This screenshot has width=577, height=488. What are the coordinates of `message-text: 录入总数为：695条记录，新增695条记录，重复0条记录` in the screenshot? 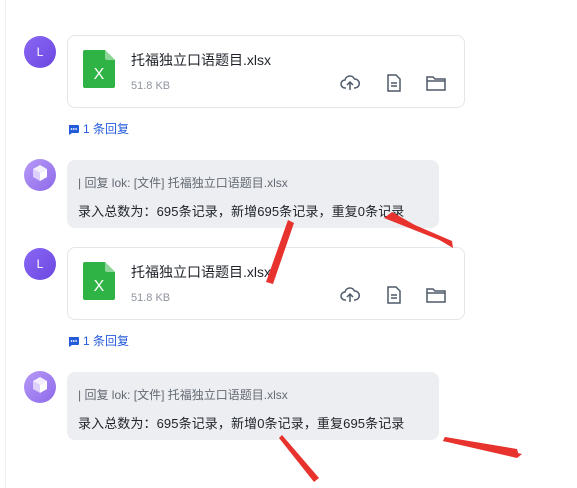 It's located at (241, 211).